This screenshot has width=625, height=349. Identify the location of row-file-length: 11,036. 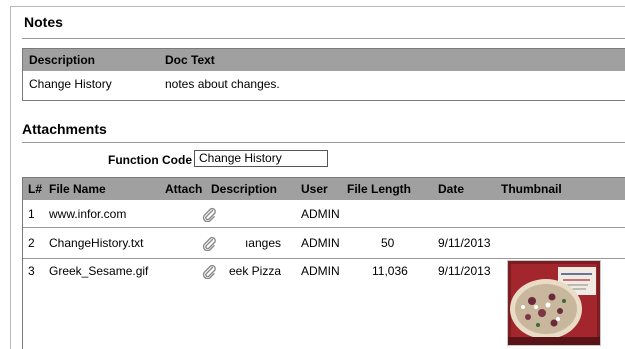
(390, 271).